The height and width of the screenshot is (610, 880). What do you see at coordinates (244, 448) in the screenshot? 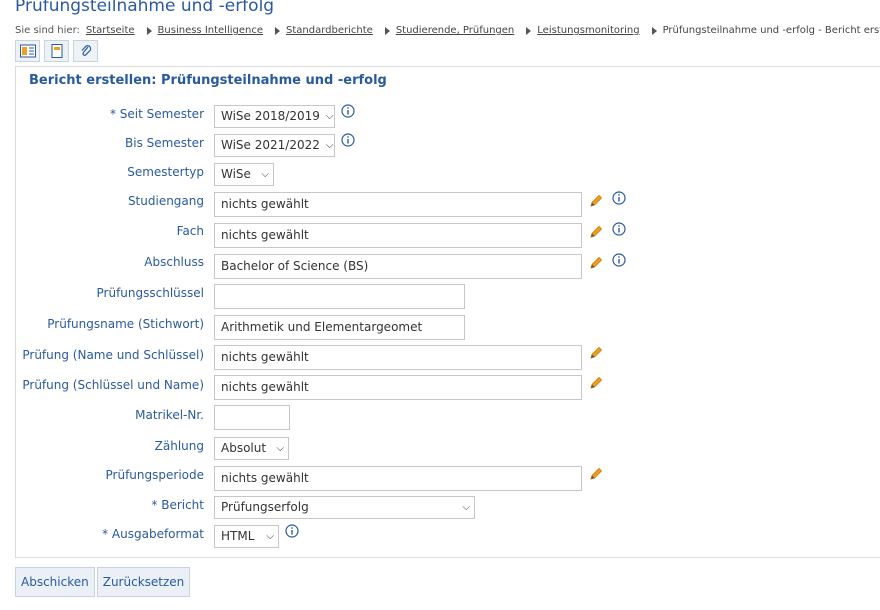
I see `zaehlung-value: Absolut` at bounding box center [244, 448].